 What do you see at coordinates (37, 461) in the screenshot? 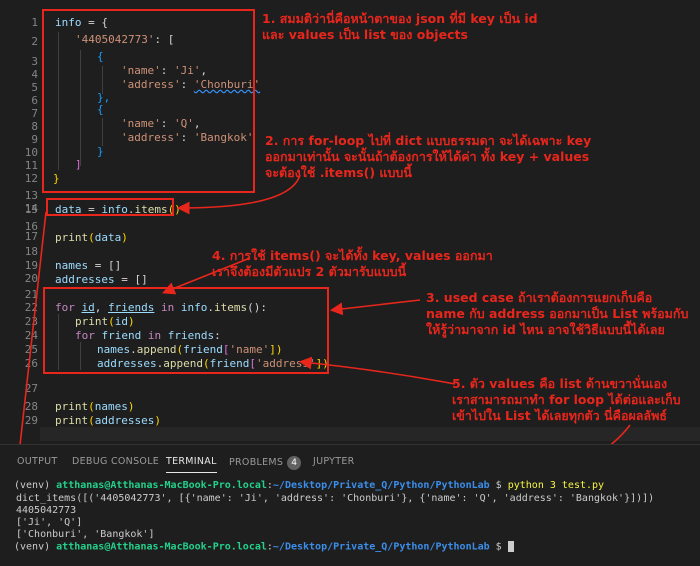
I see `tab-output: OUTPUT` at bounding box center [37, 461].